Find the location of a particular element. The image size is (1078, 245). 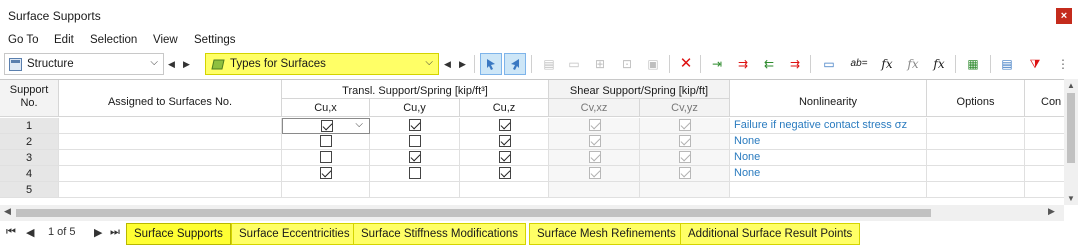

remove-icon: ⇉ is located at coordinates (743, 64).